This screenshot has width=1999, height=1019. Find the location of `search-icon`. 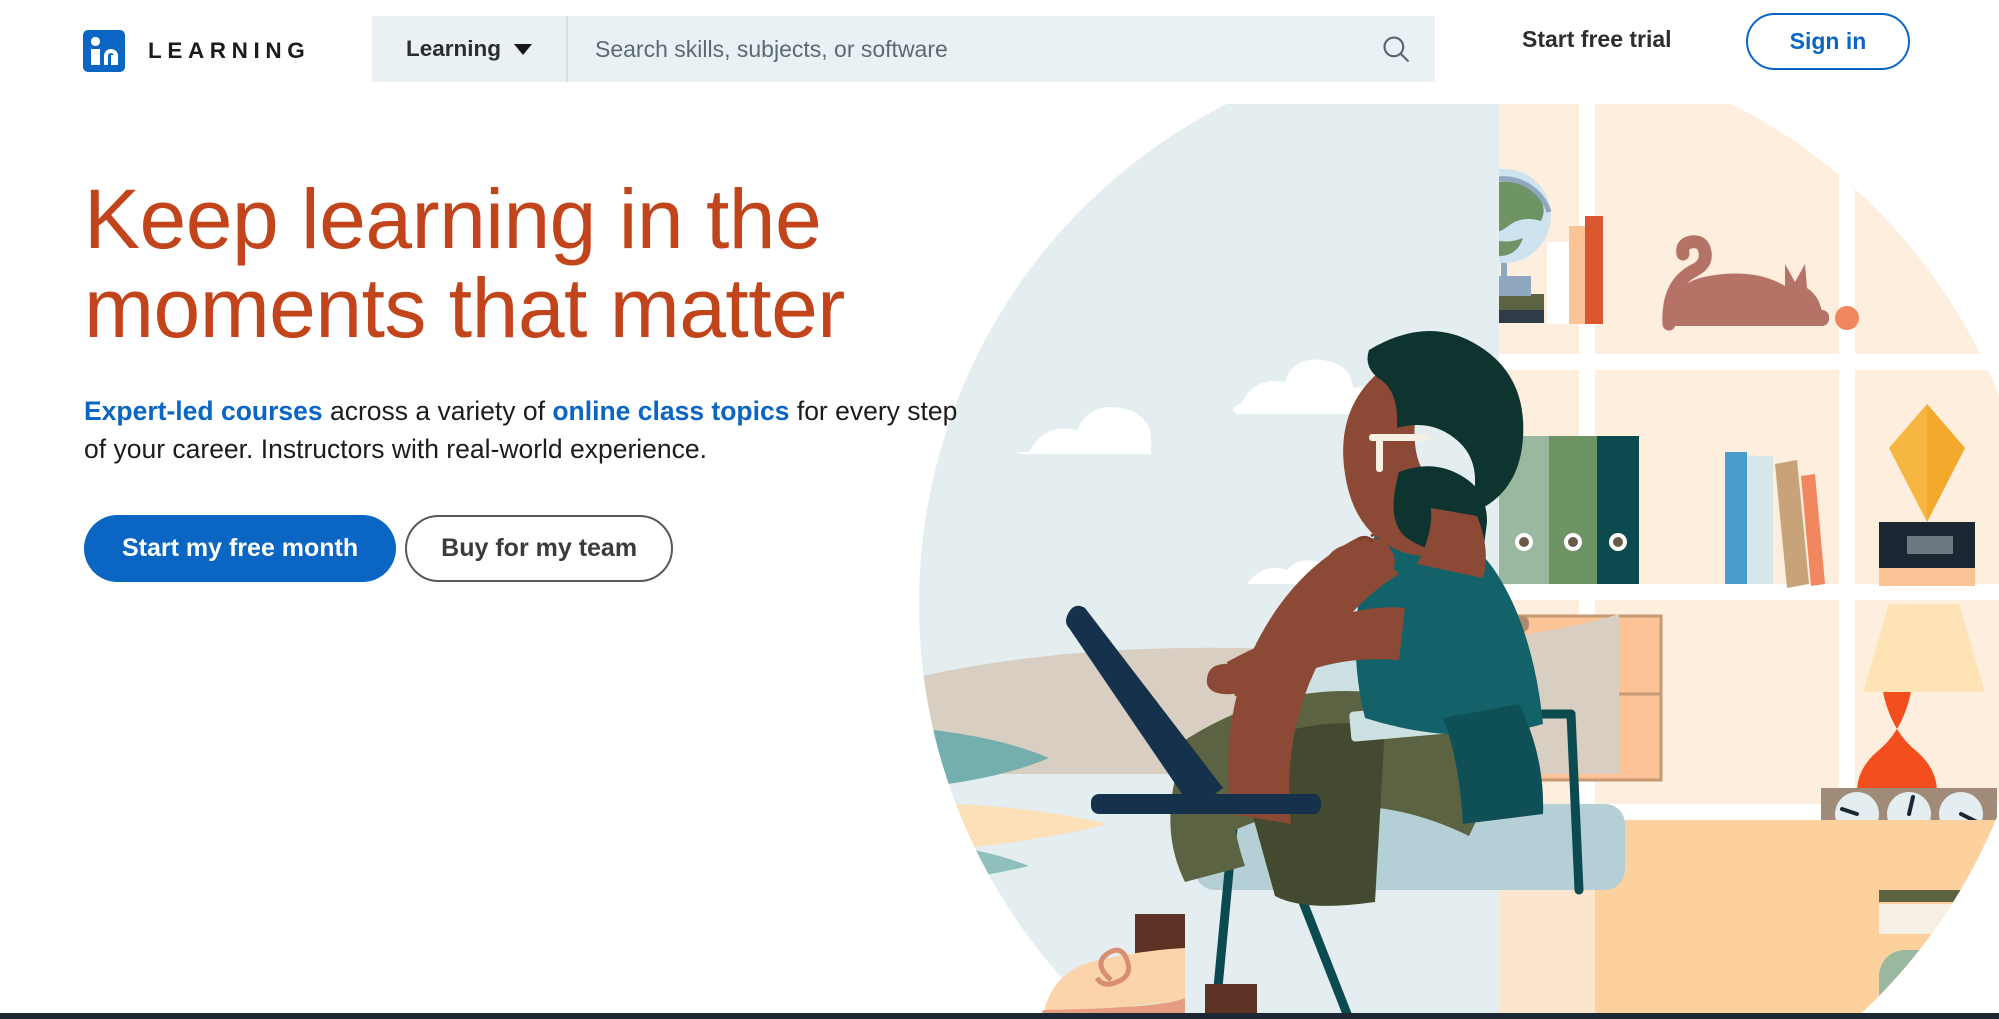

search-icon is located at coordinates (1396, 49).